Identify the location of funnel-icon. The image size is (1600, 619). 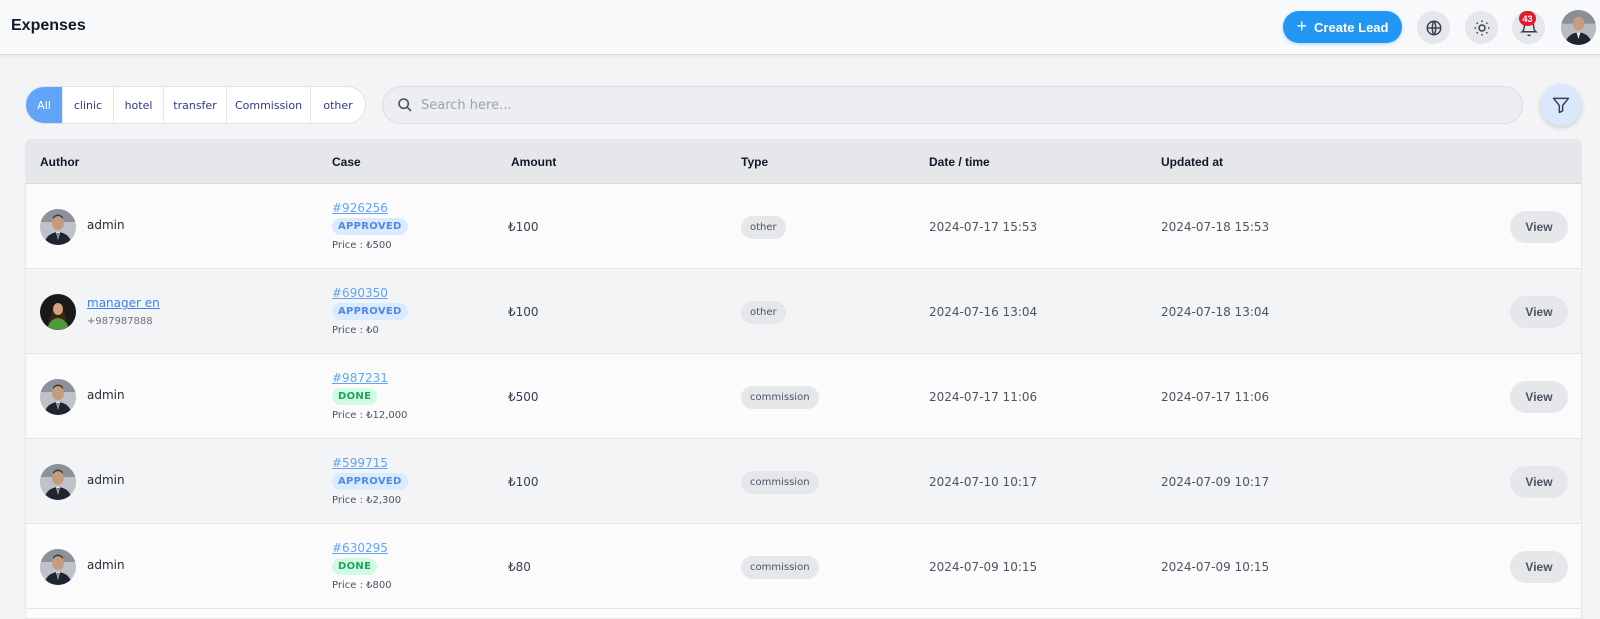
(1561, 105).